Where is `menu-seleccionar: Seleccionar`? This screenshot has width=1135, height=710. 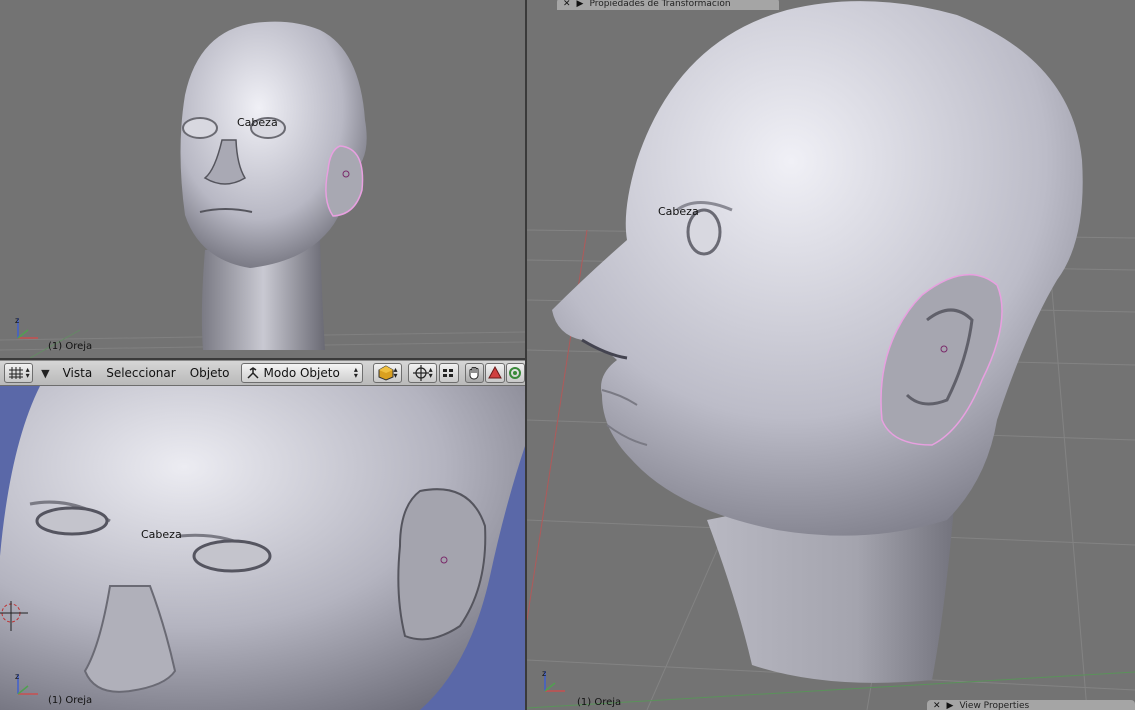 menu-seleccionar: Seleccionar is located at coordinates (140, 373).